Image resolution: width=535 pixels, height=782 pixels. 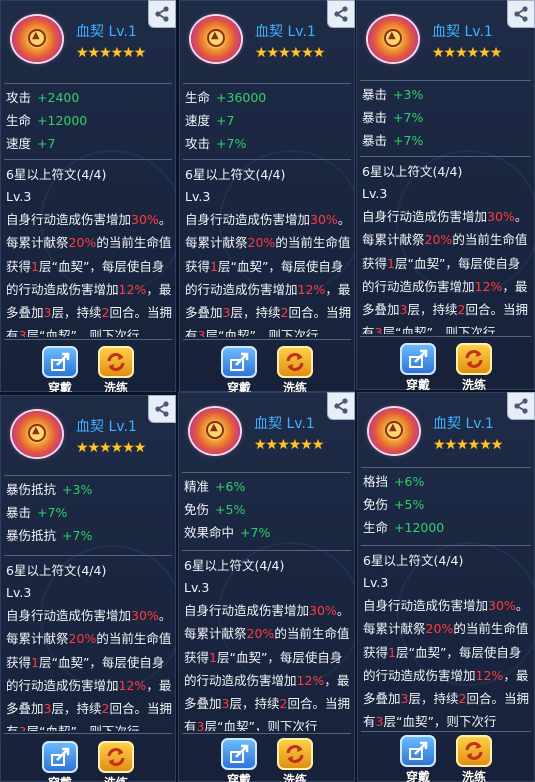 I want to click on stat-row: 暴击 +7%, so click(x=392, y=117).